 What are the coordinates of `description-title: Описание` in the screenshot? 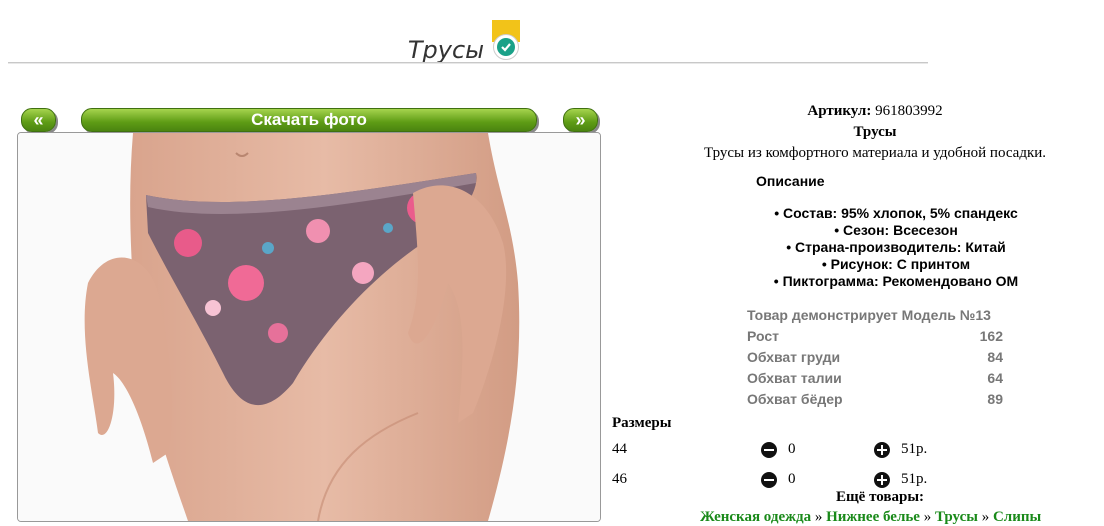 It's located at (790, 181).